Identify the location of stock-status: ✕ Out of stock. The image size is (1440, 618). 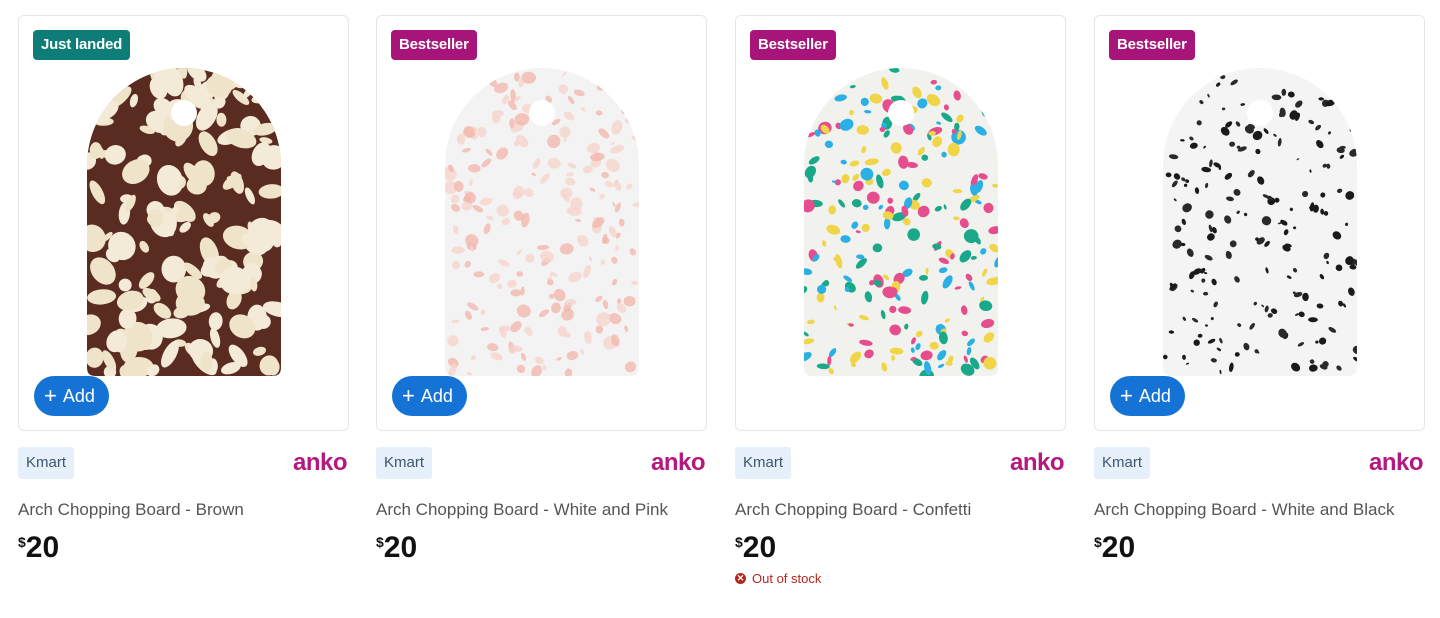
(900, 578).